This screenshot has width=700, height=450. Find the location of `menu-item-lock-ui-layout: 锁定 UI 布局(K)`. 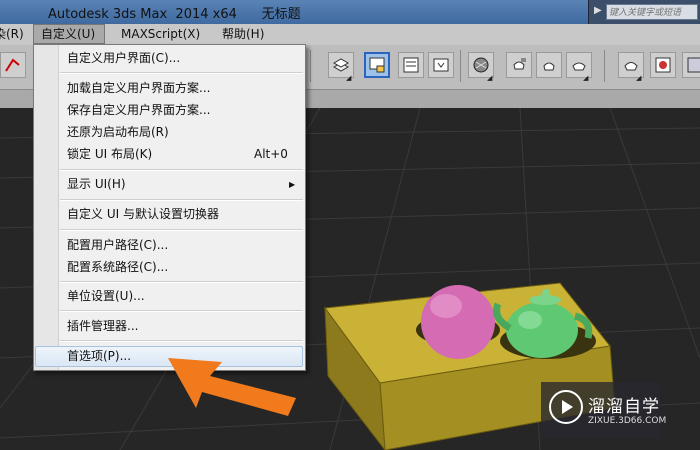

menu-item-lock-ui-layout: 锁定 UI 布局(K) is located at coordinates (109, 154).